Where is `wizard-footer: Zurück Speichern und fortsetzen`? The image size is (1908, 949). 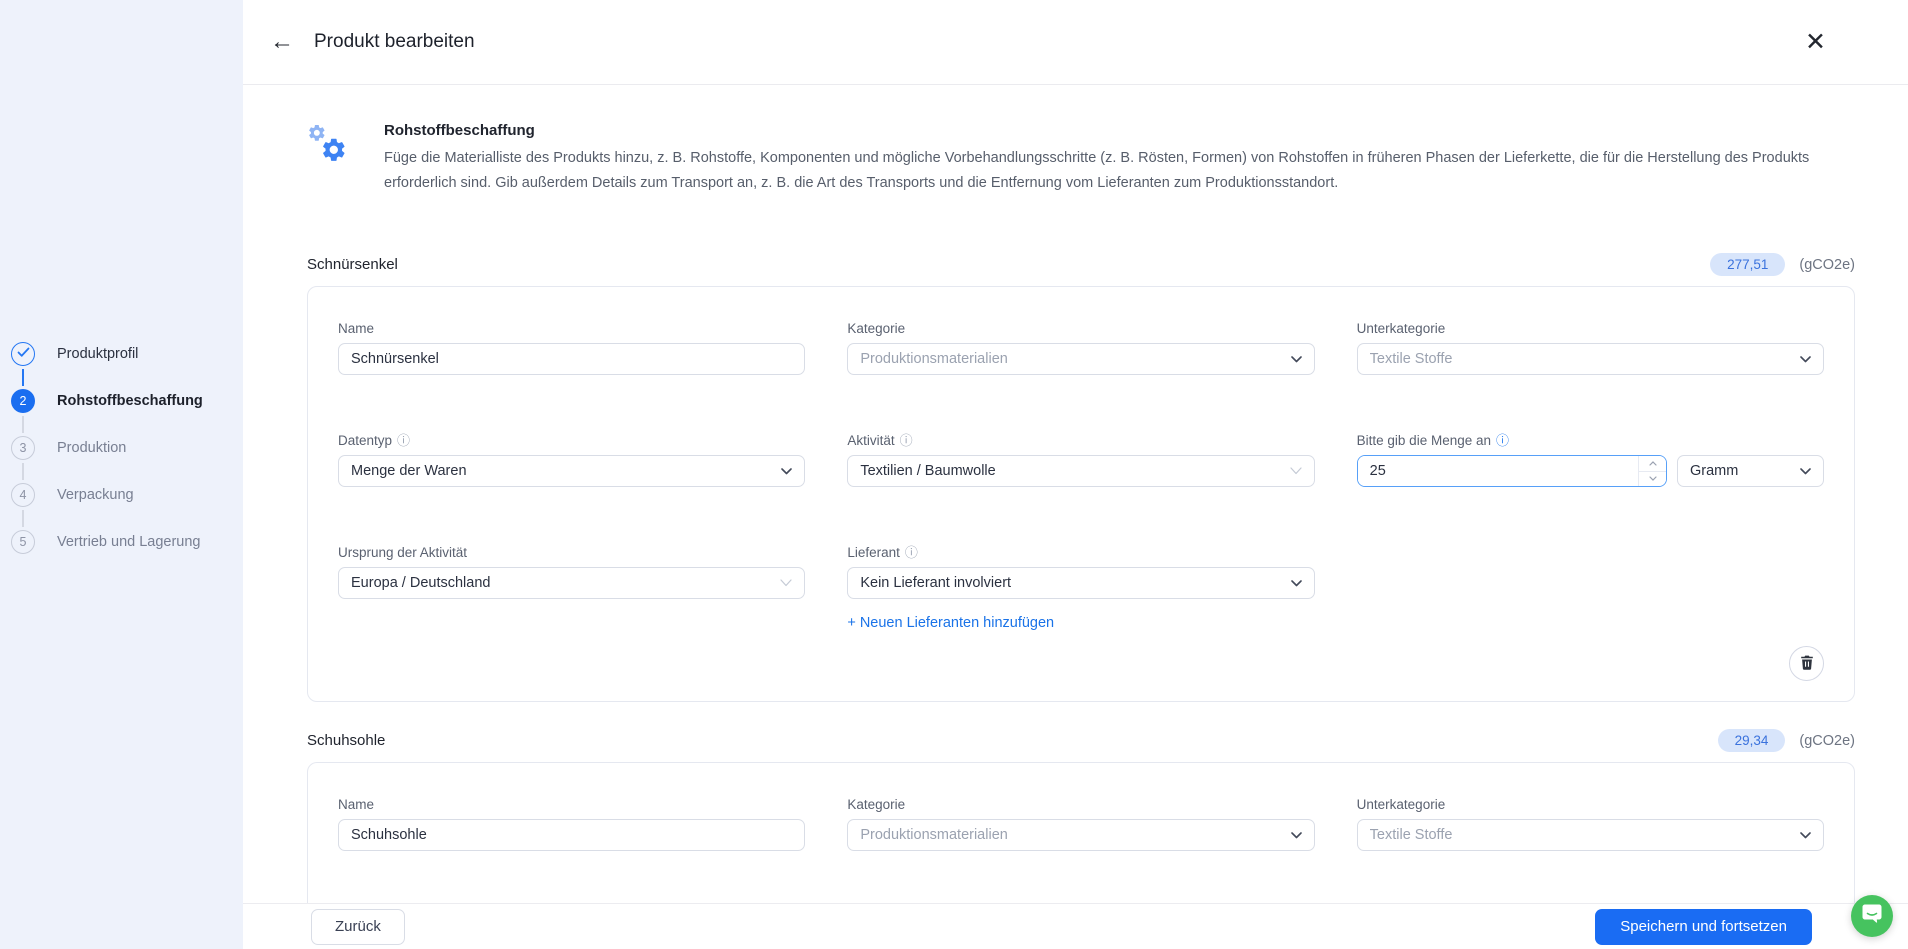
wizard-footer: Zurück Speichern und fortsetzen is located at coordinates (1075, 926).